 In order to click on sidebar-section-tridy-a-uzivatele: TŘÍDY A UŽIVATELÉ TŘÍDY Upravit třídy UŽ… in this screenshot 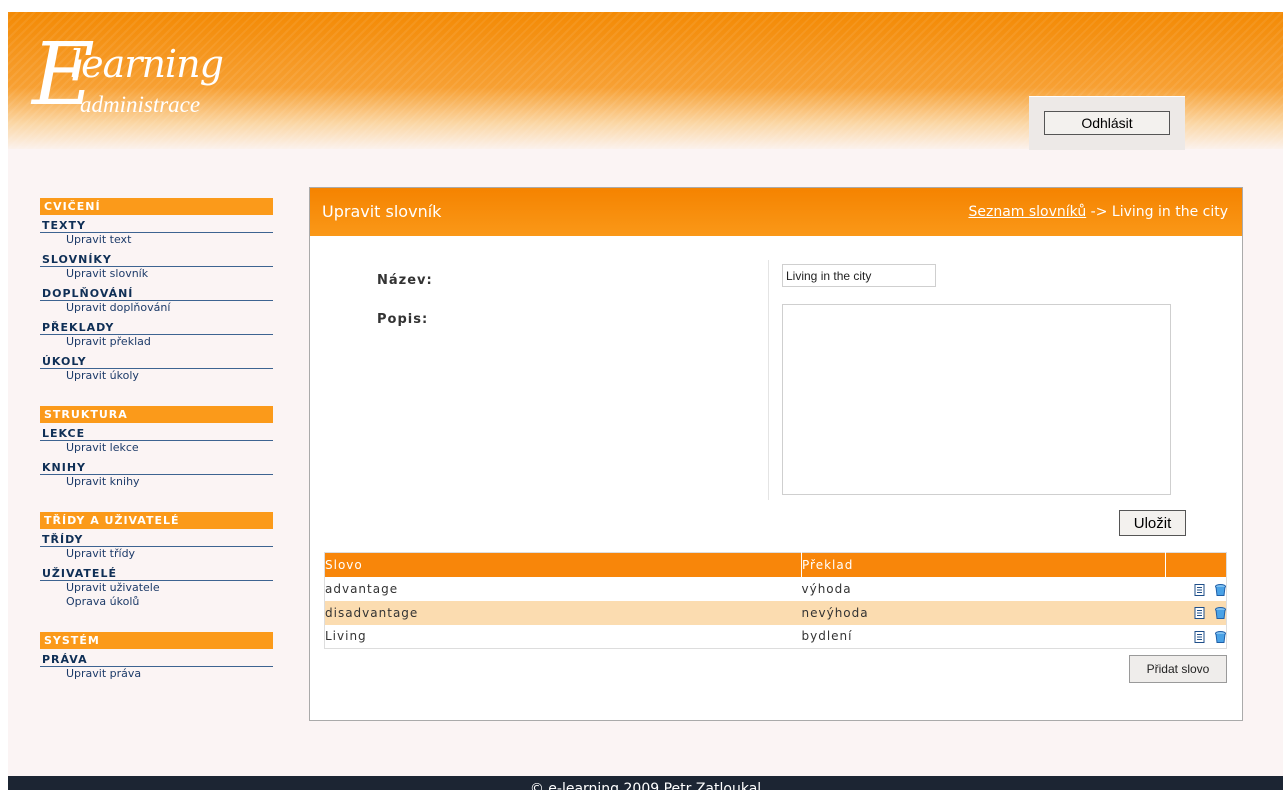, I will do `click(156, 560)`.